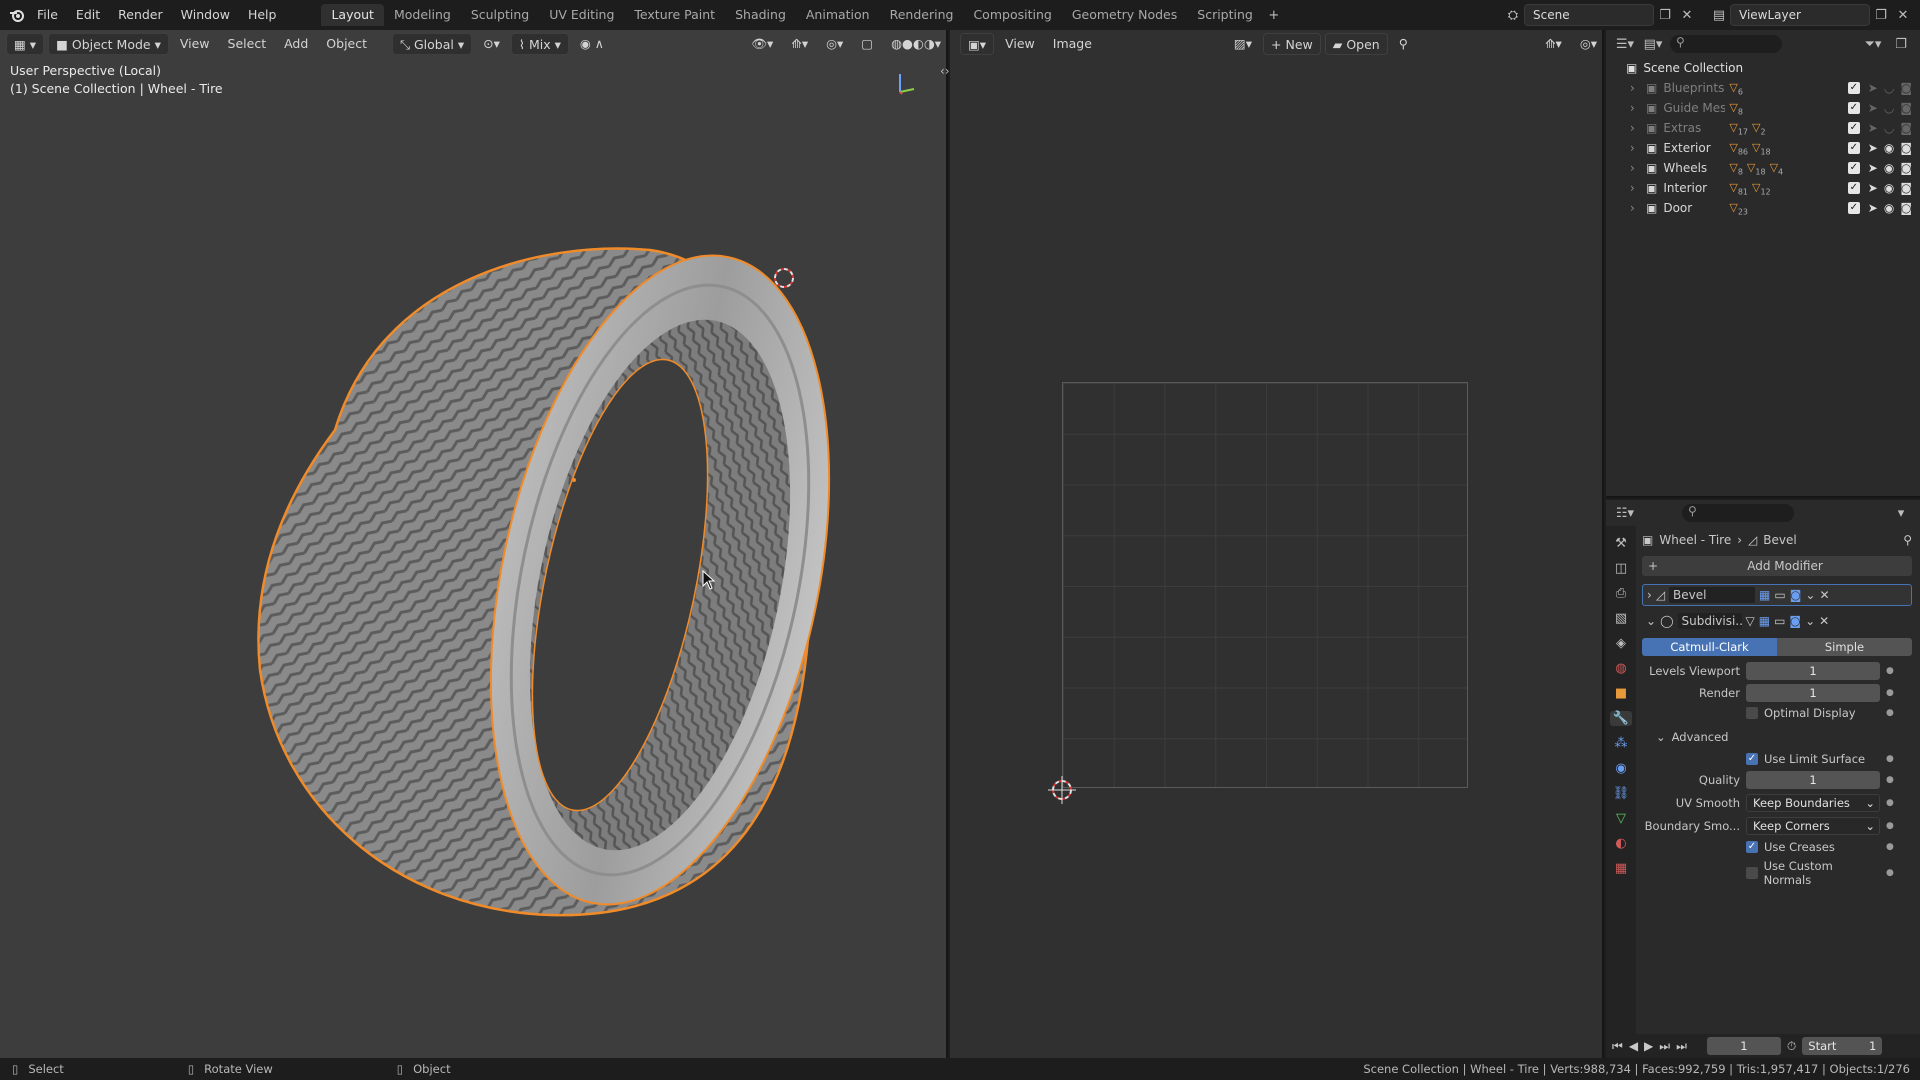  I want to click on tab-shading: Shading, so click(760, 15).